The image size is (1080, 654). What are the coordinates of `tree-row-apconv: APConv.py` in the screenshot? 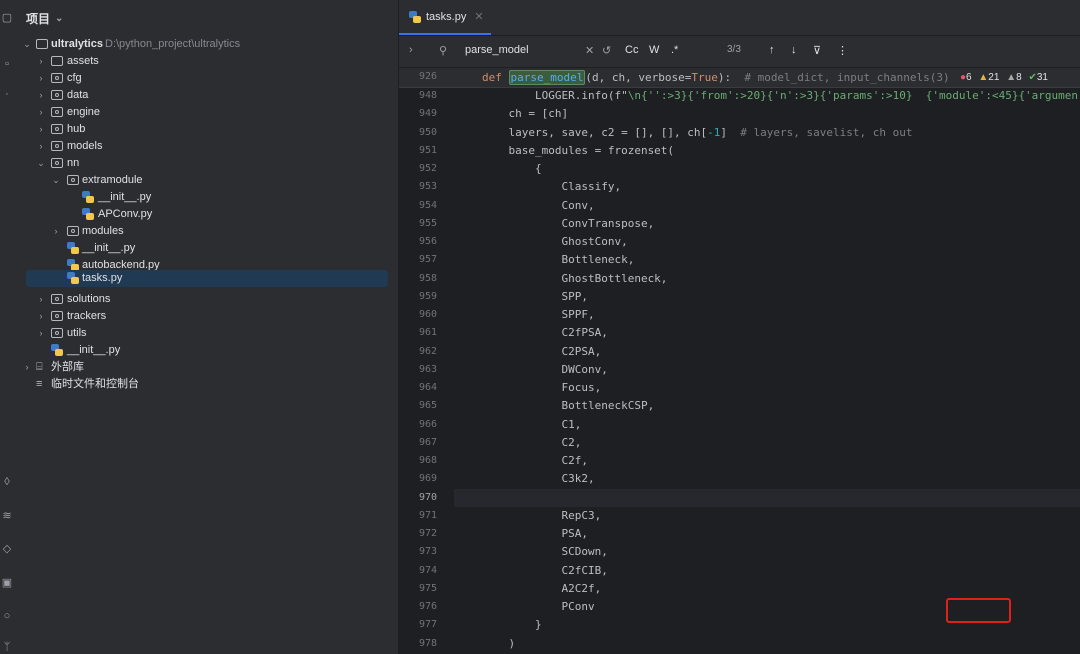 It's located at (207, 214).